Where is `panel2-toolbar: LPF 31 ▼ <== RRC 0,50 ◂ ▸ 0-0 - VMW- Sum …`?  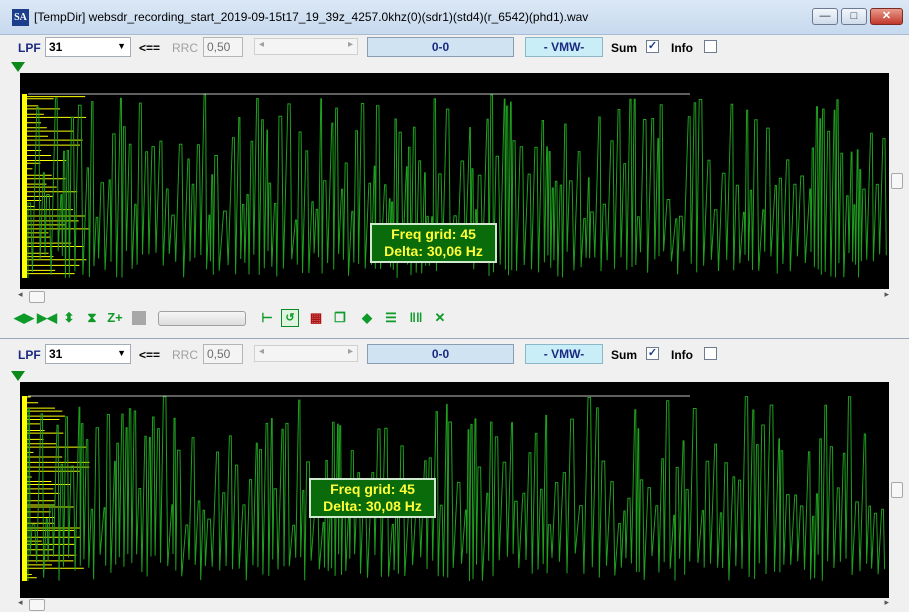 panel2-toolbar: LPF 31 ▼ <== RRC 0,50 ◂ ▸ 0-0 - VMW- Sum … is located at coordinates (454, 355).